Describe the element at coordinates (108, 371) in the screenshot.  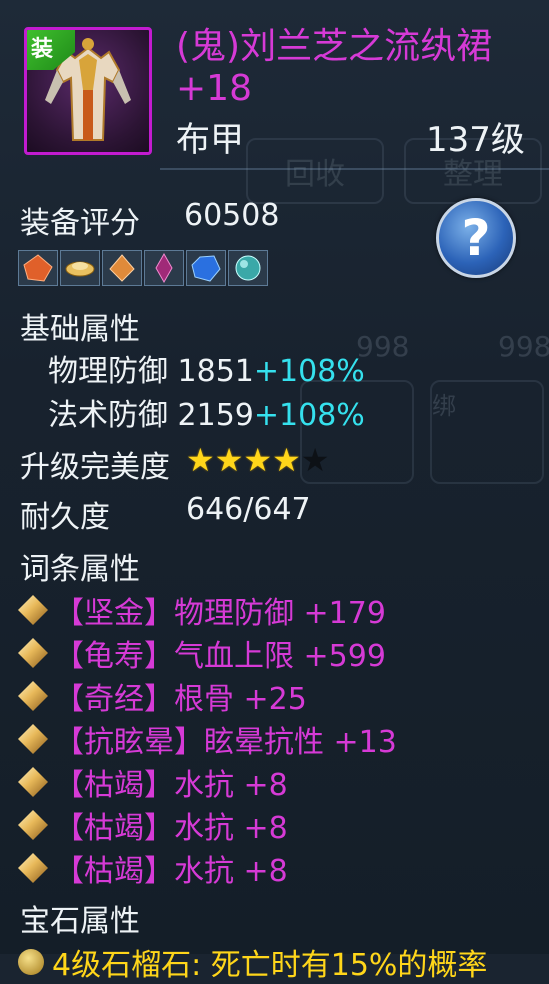
I see `stat-name: 物理防御` at that location.